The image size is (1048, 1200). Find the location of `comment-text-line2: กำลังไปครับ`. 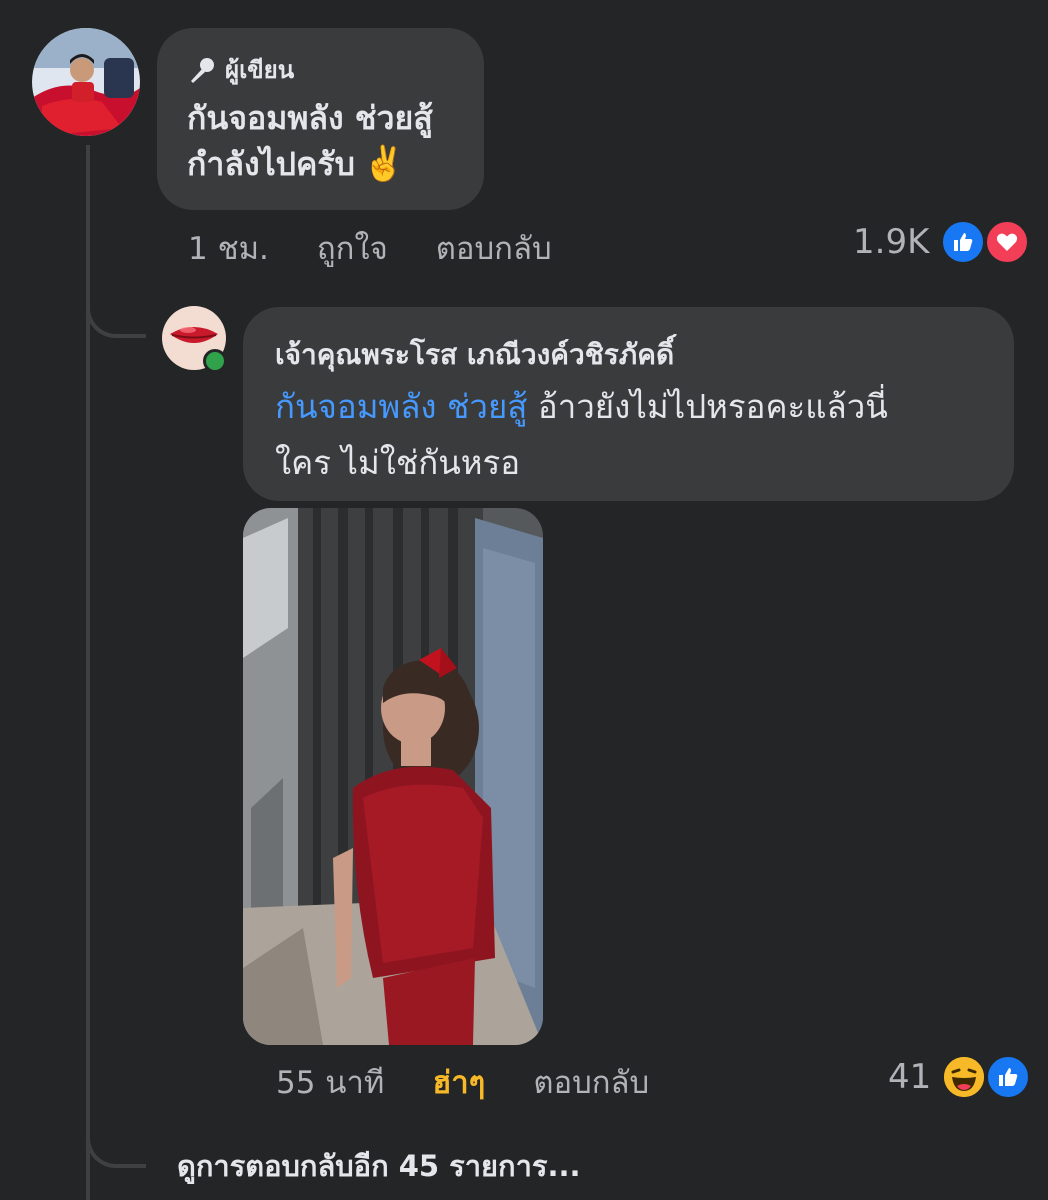

comment-text-line2: กำลังไปครับ is located at coordinates (271, 164).